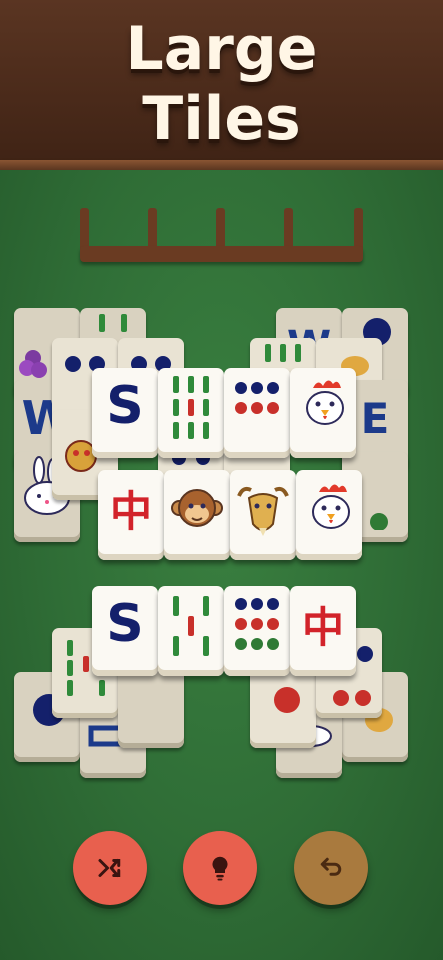 Image resolution: width=443 pixels, height=960 pixels. What do you see at coordinates (221, 119) in the screenshot?
I see `title-line-2: Tiles` at bounding box center [221, 119].